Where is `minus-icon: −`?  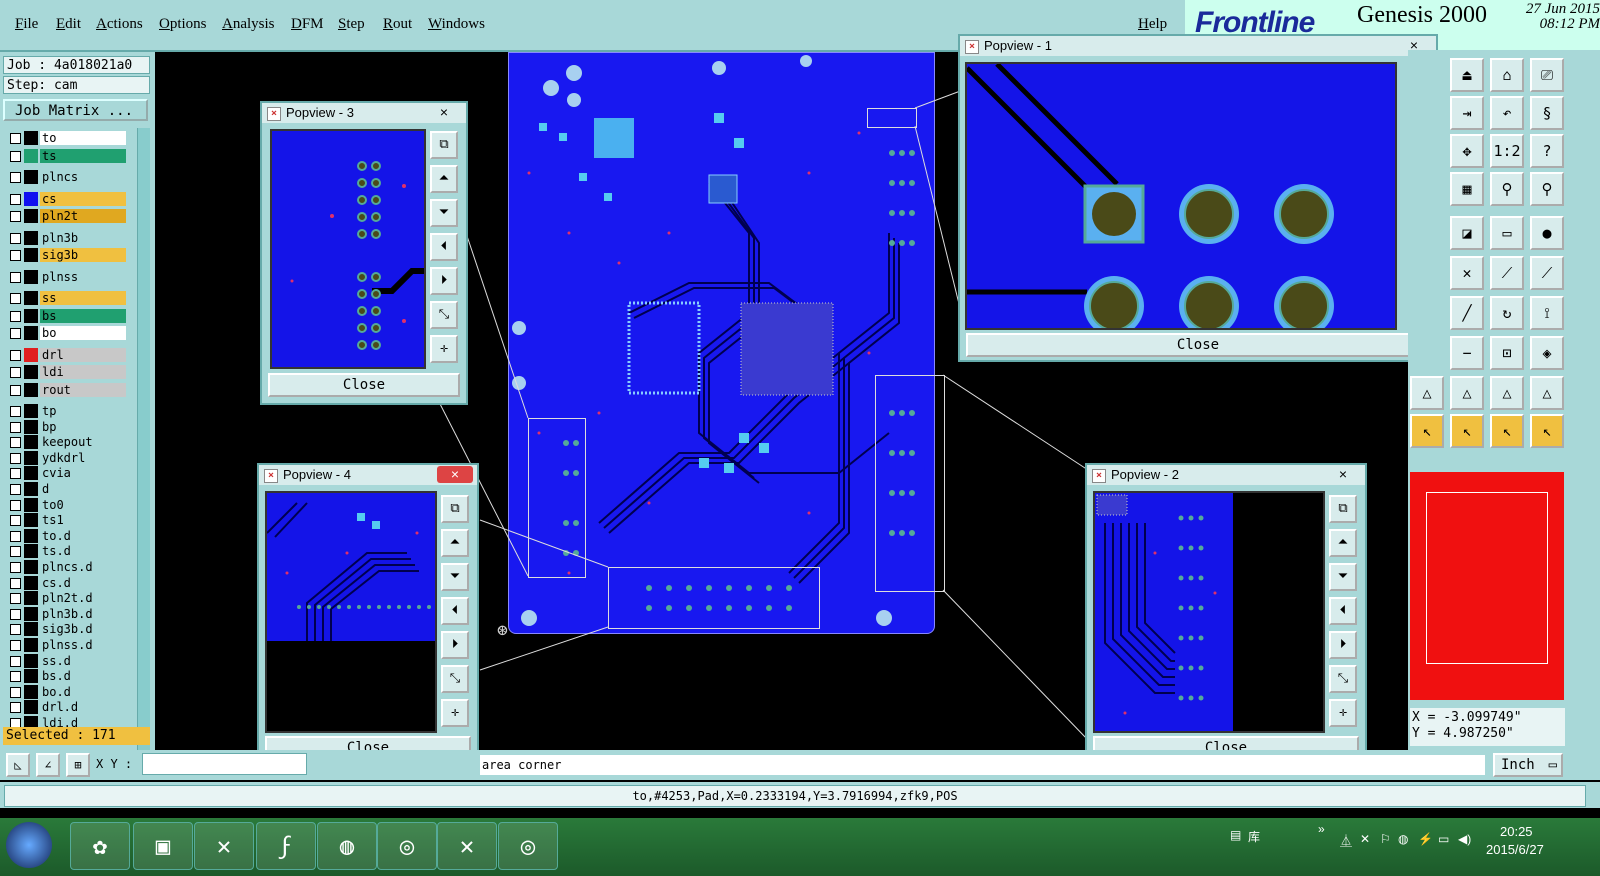 minus-icon: − is located at coordinates (1467, 353).